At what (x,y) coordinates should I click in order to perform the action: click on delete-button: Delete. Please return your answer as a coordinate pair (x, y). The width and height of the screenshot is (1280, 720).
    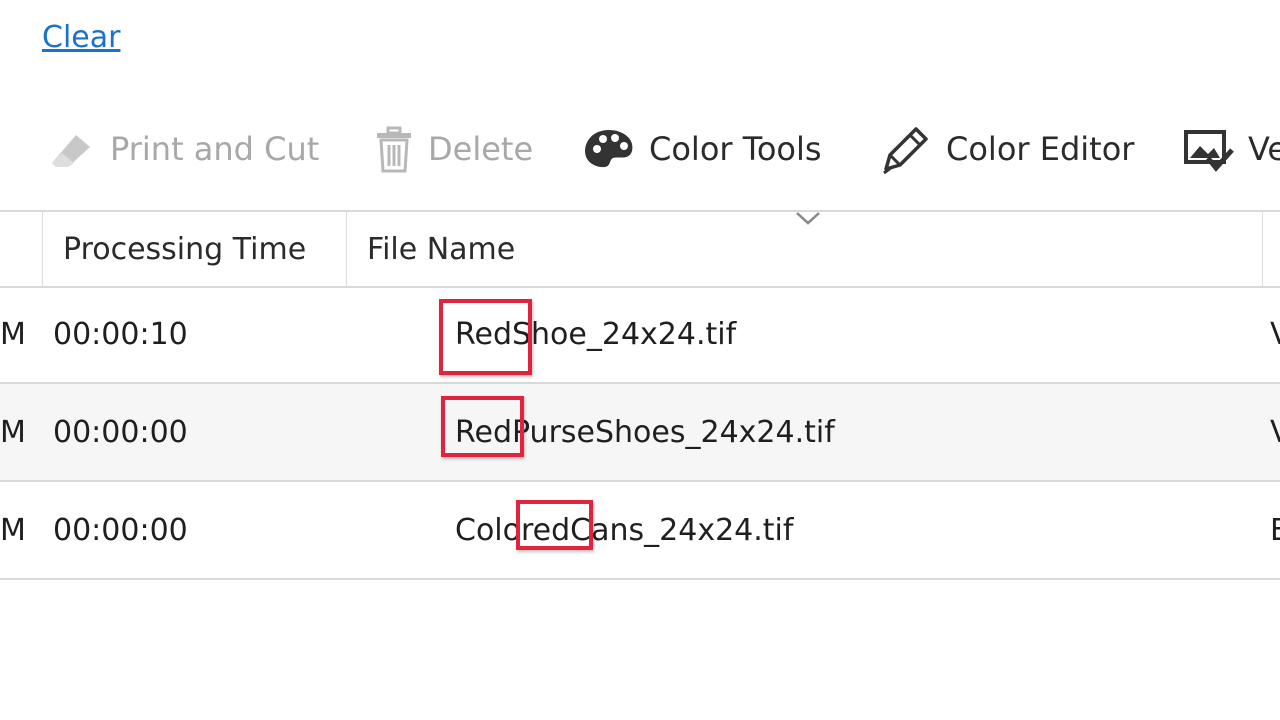
    Looking at the image, I should click on (453, 149).